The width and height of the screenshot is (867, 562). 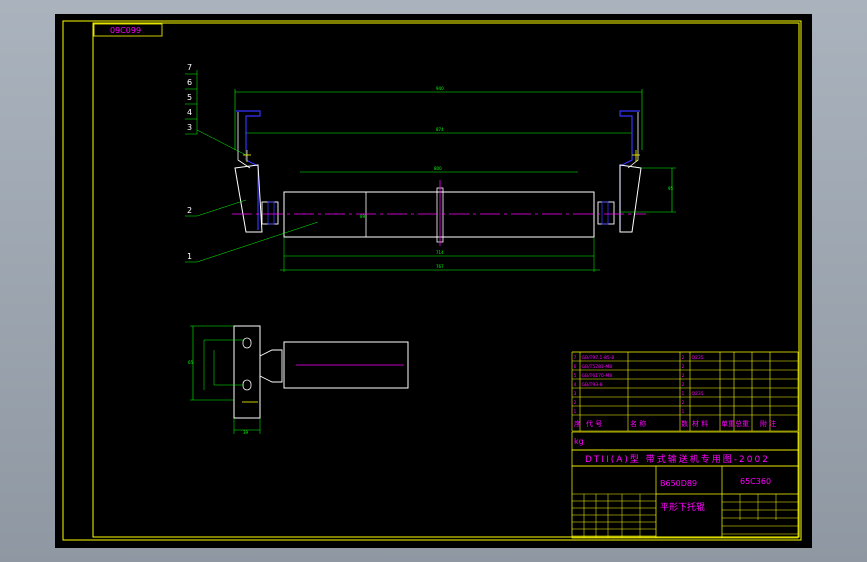 I want to click on parts-row-cell: GB/T93-8, so click(x=592, y=385).